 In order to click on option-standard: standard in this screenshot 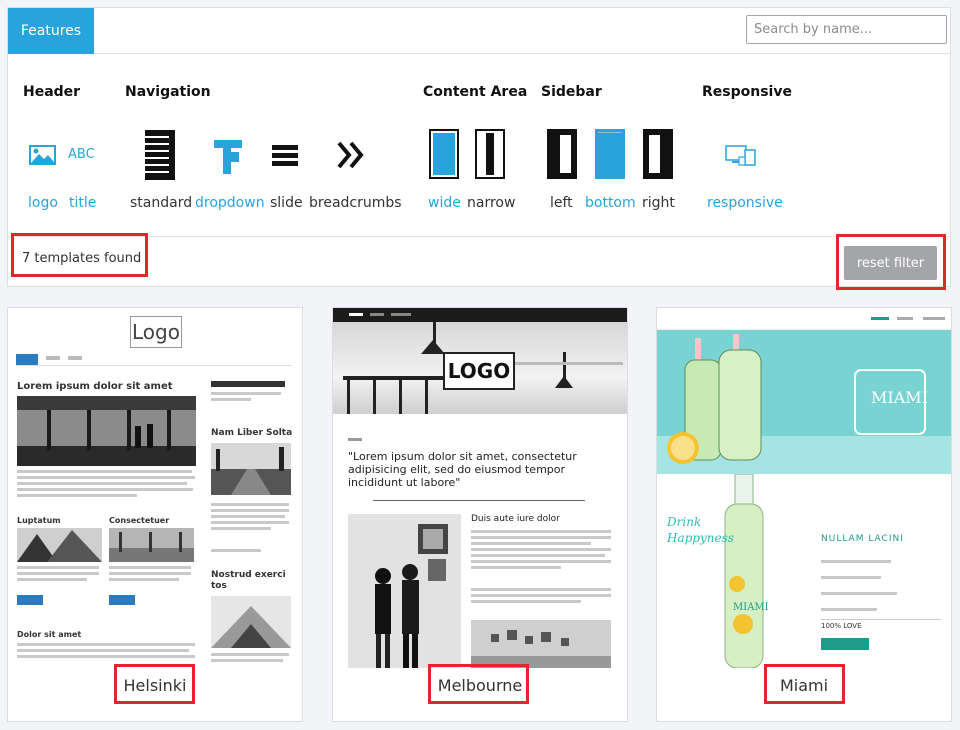, I will do `click(161, 203)`.